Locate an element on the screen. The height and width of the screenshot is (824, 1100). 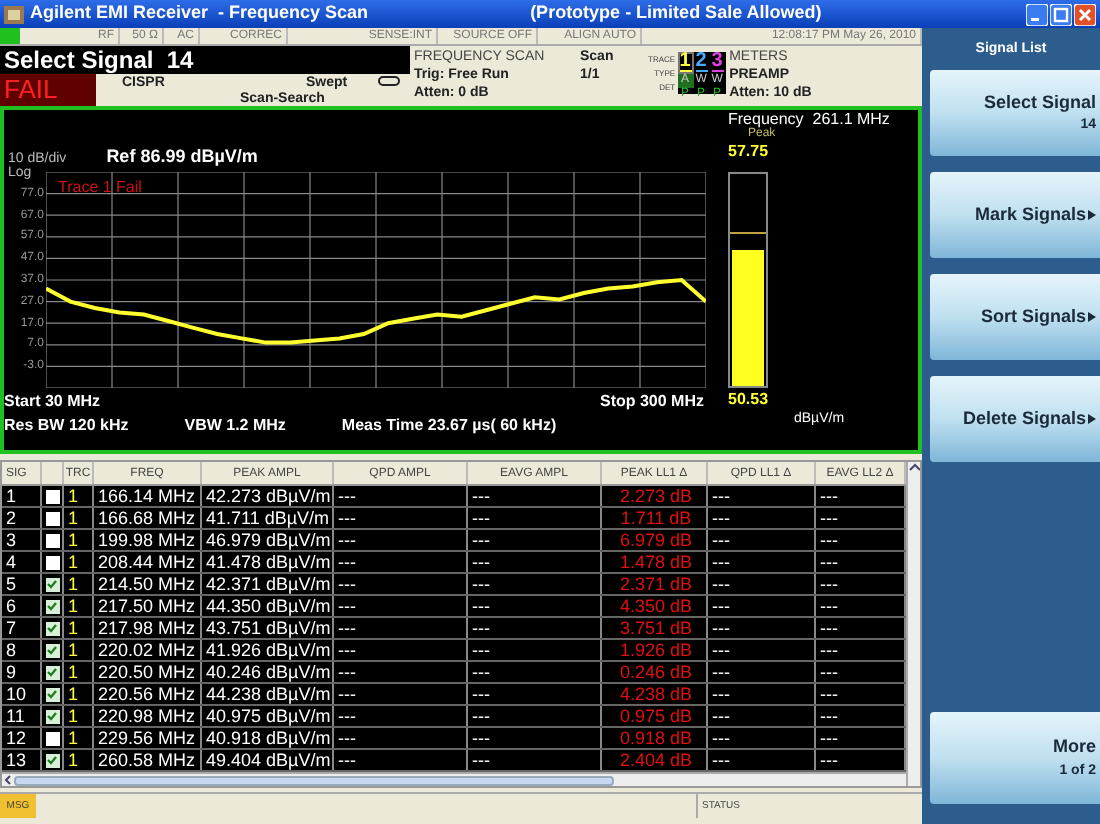
table-cell: 2.273 dB is located at coordinates (655, 496).